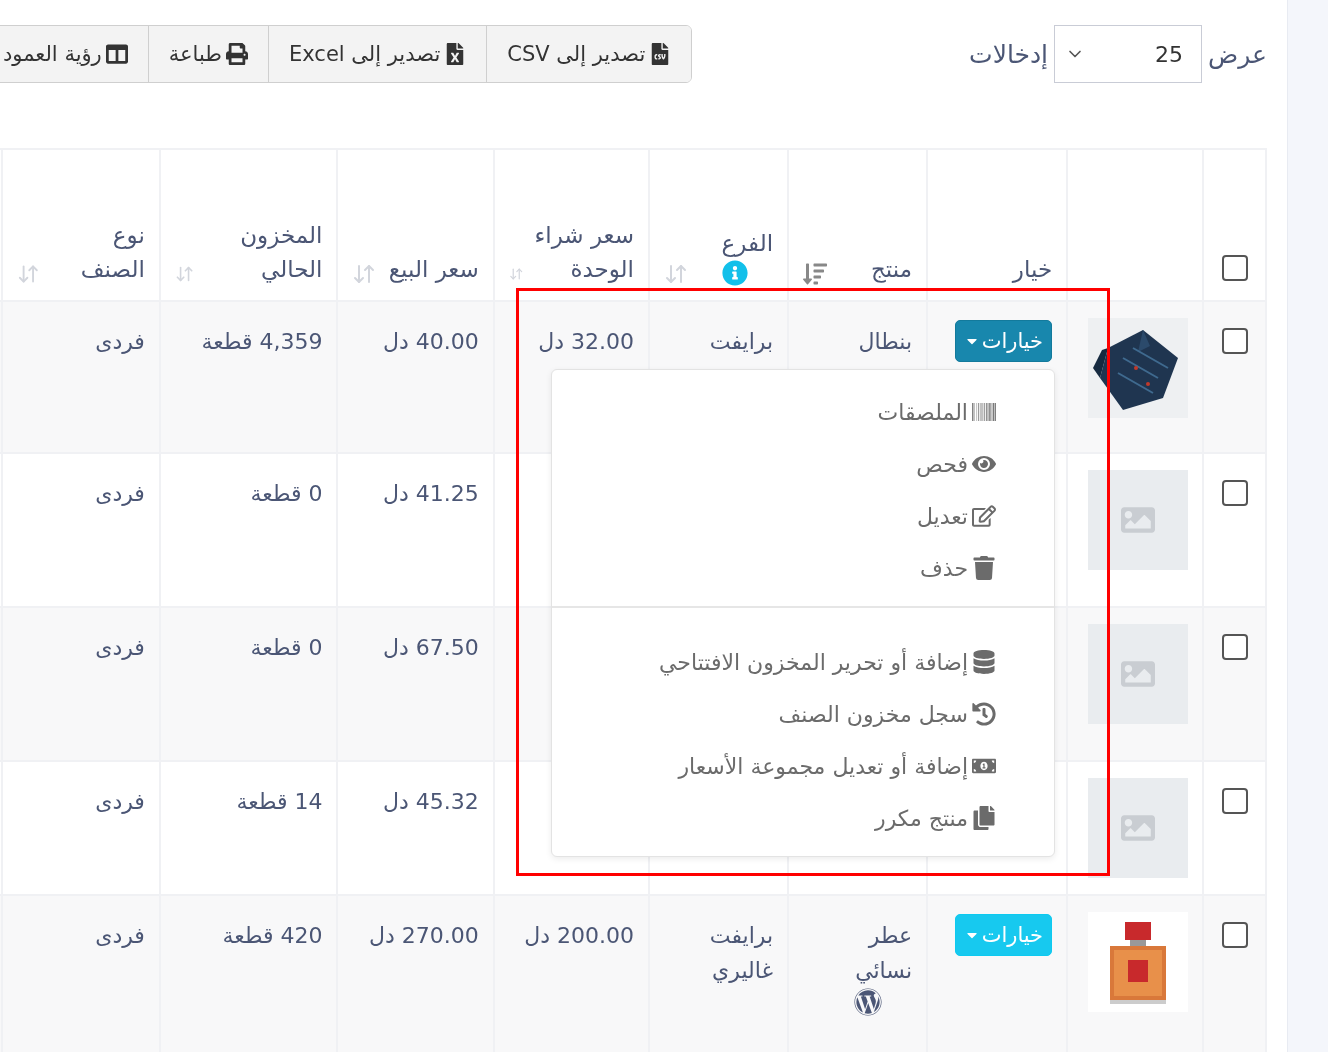 The image size is (1328, 1052). I want to click on entries-label: إدخالات, so click(1009, 54).